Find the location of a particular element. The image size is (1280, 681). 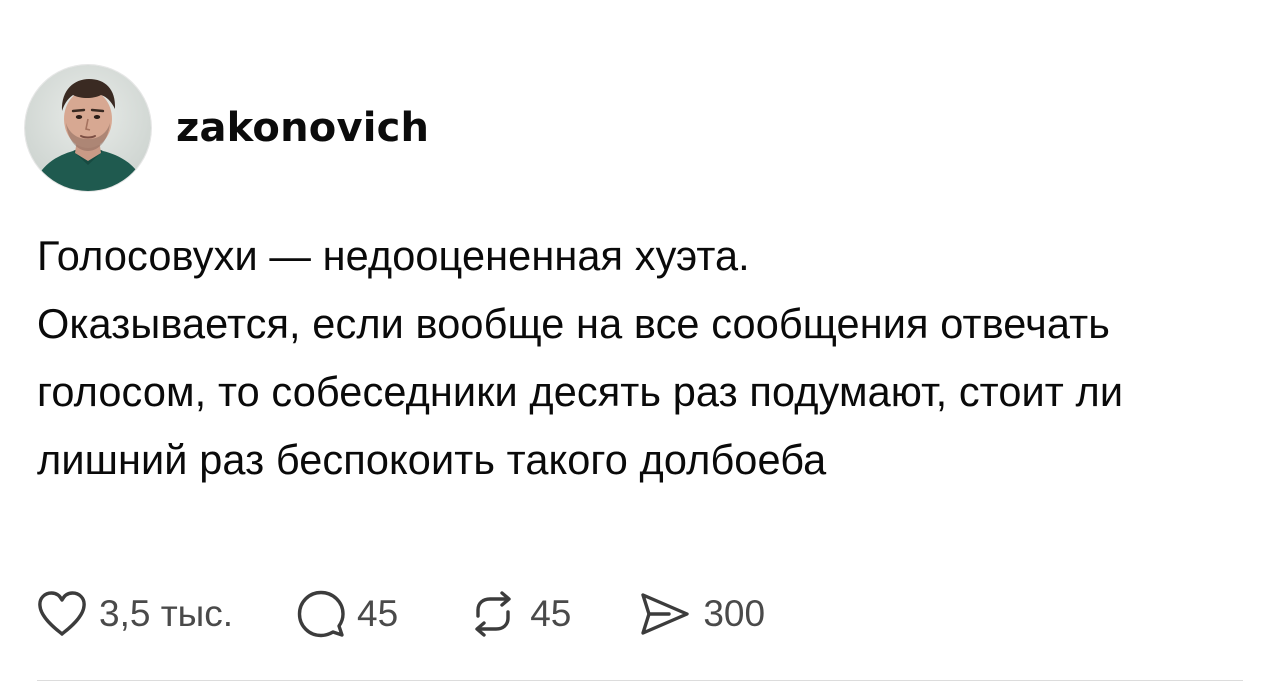

reply-count: 45 is located at coordinates (378, 613).